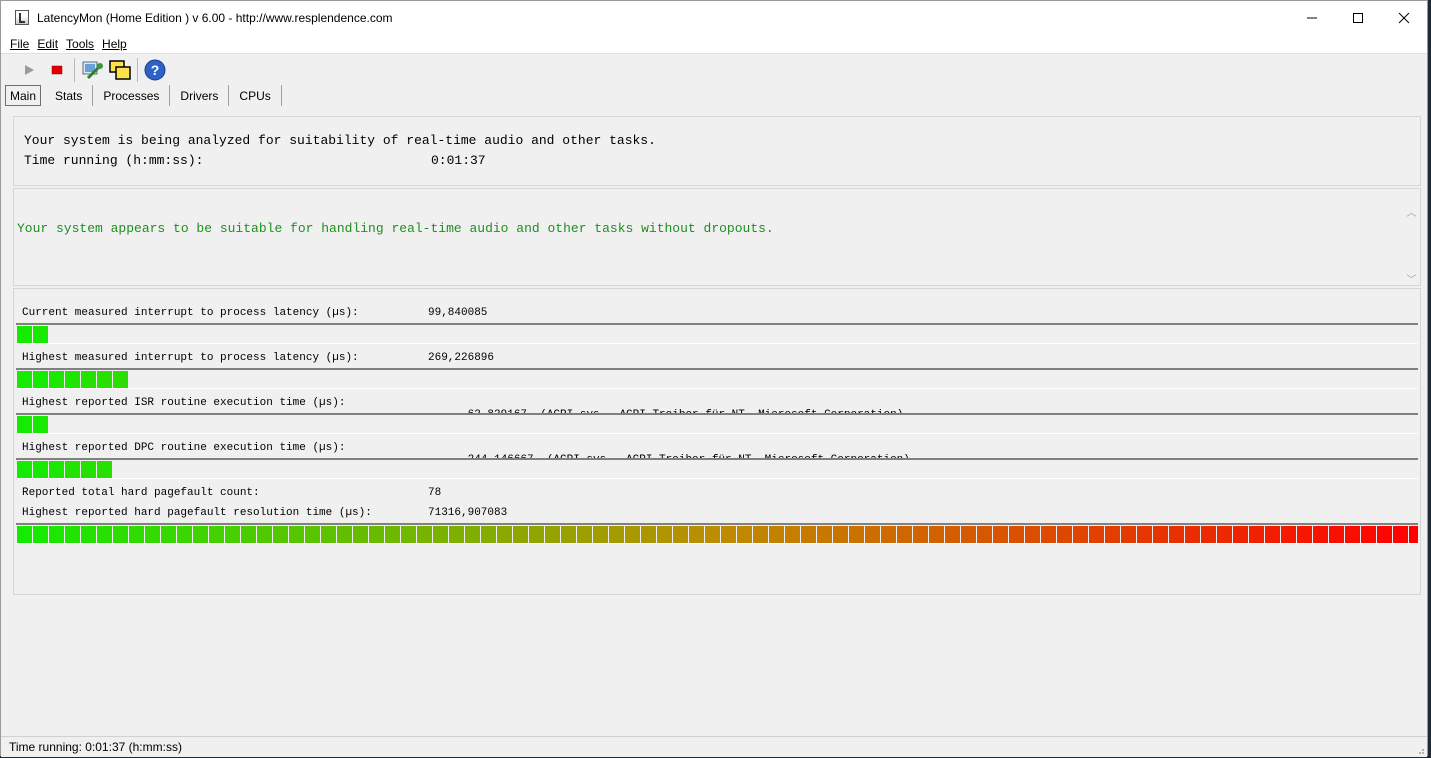  I want to click on menu-tools: Tools, so click(80, 44).